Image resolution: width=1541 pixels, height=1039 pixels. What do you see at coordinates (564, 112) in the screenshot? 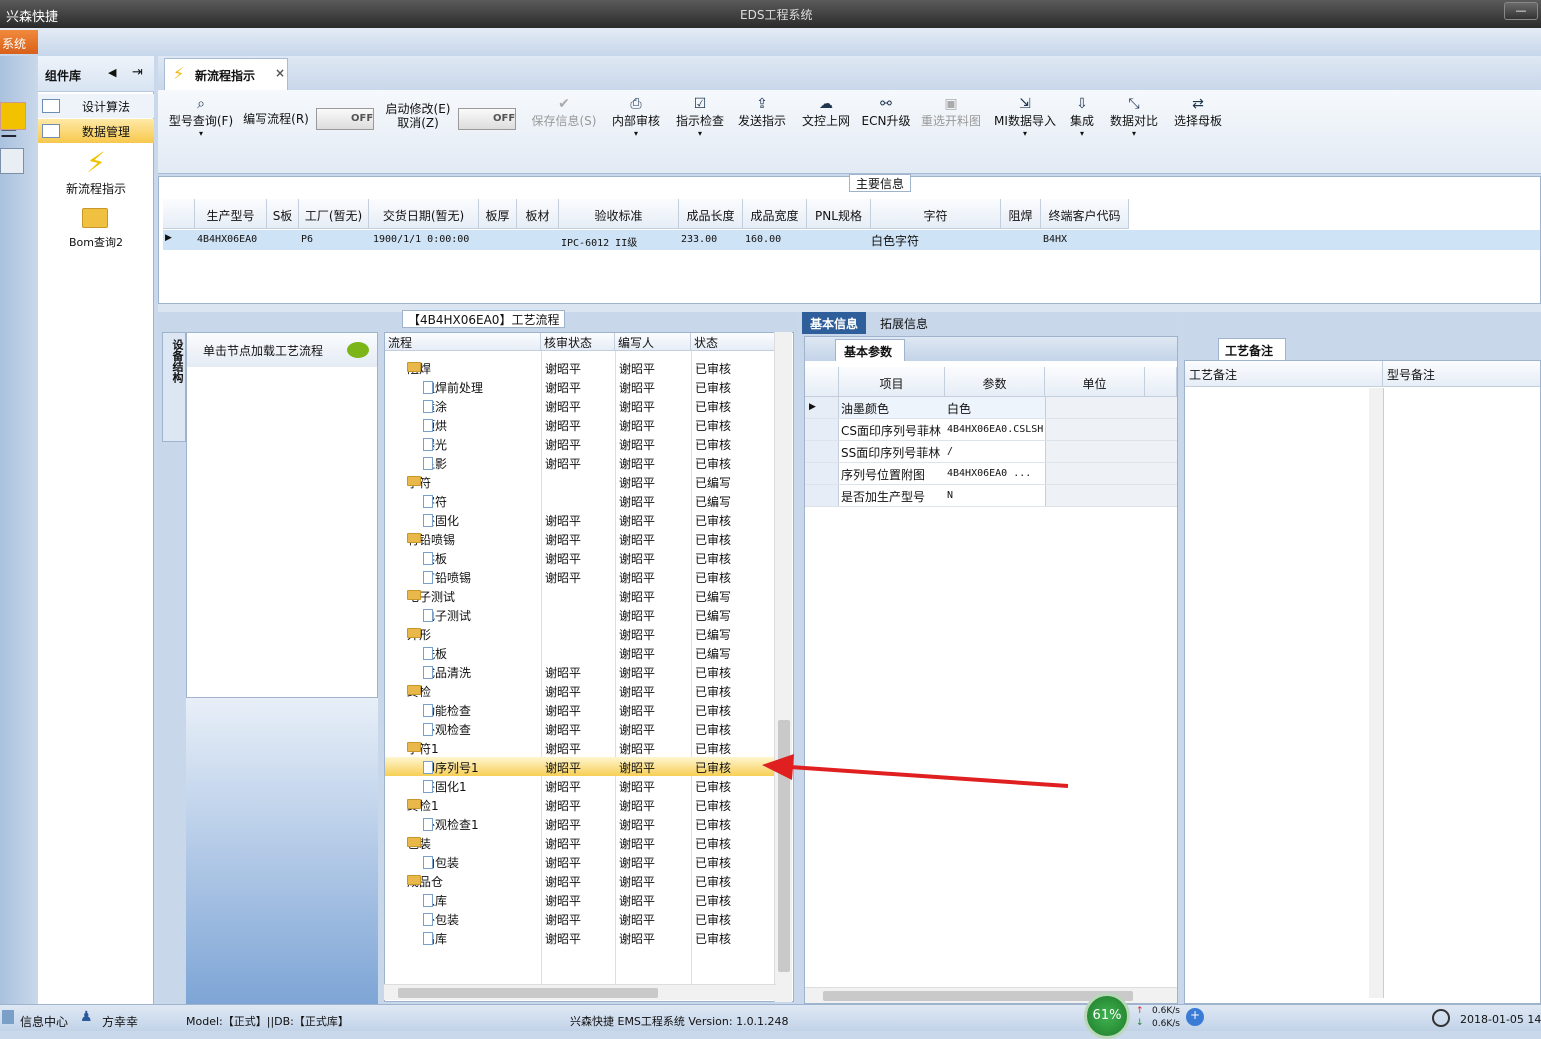
I see `save-info-button: ✔ 保存信息(S)` at bounding box center [564, 112].